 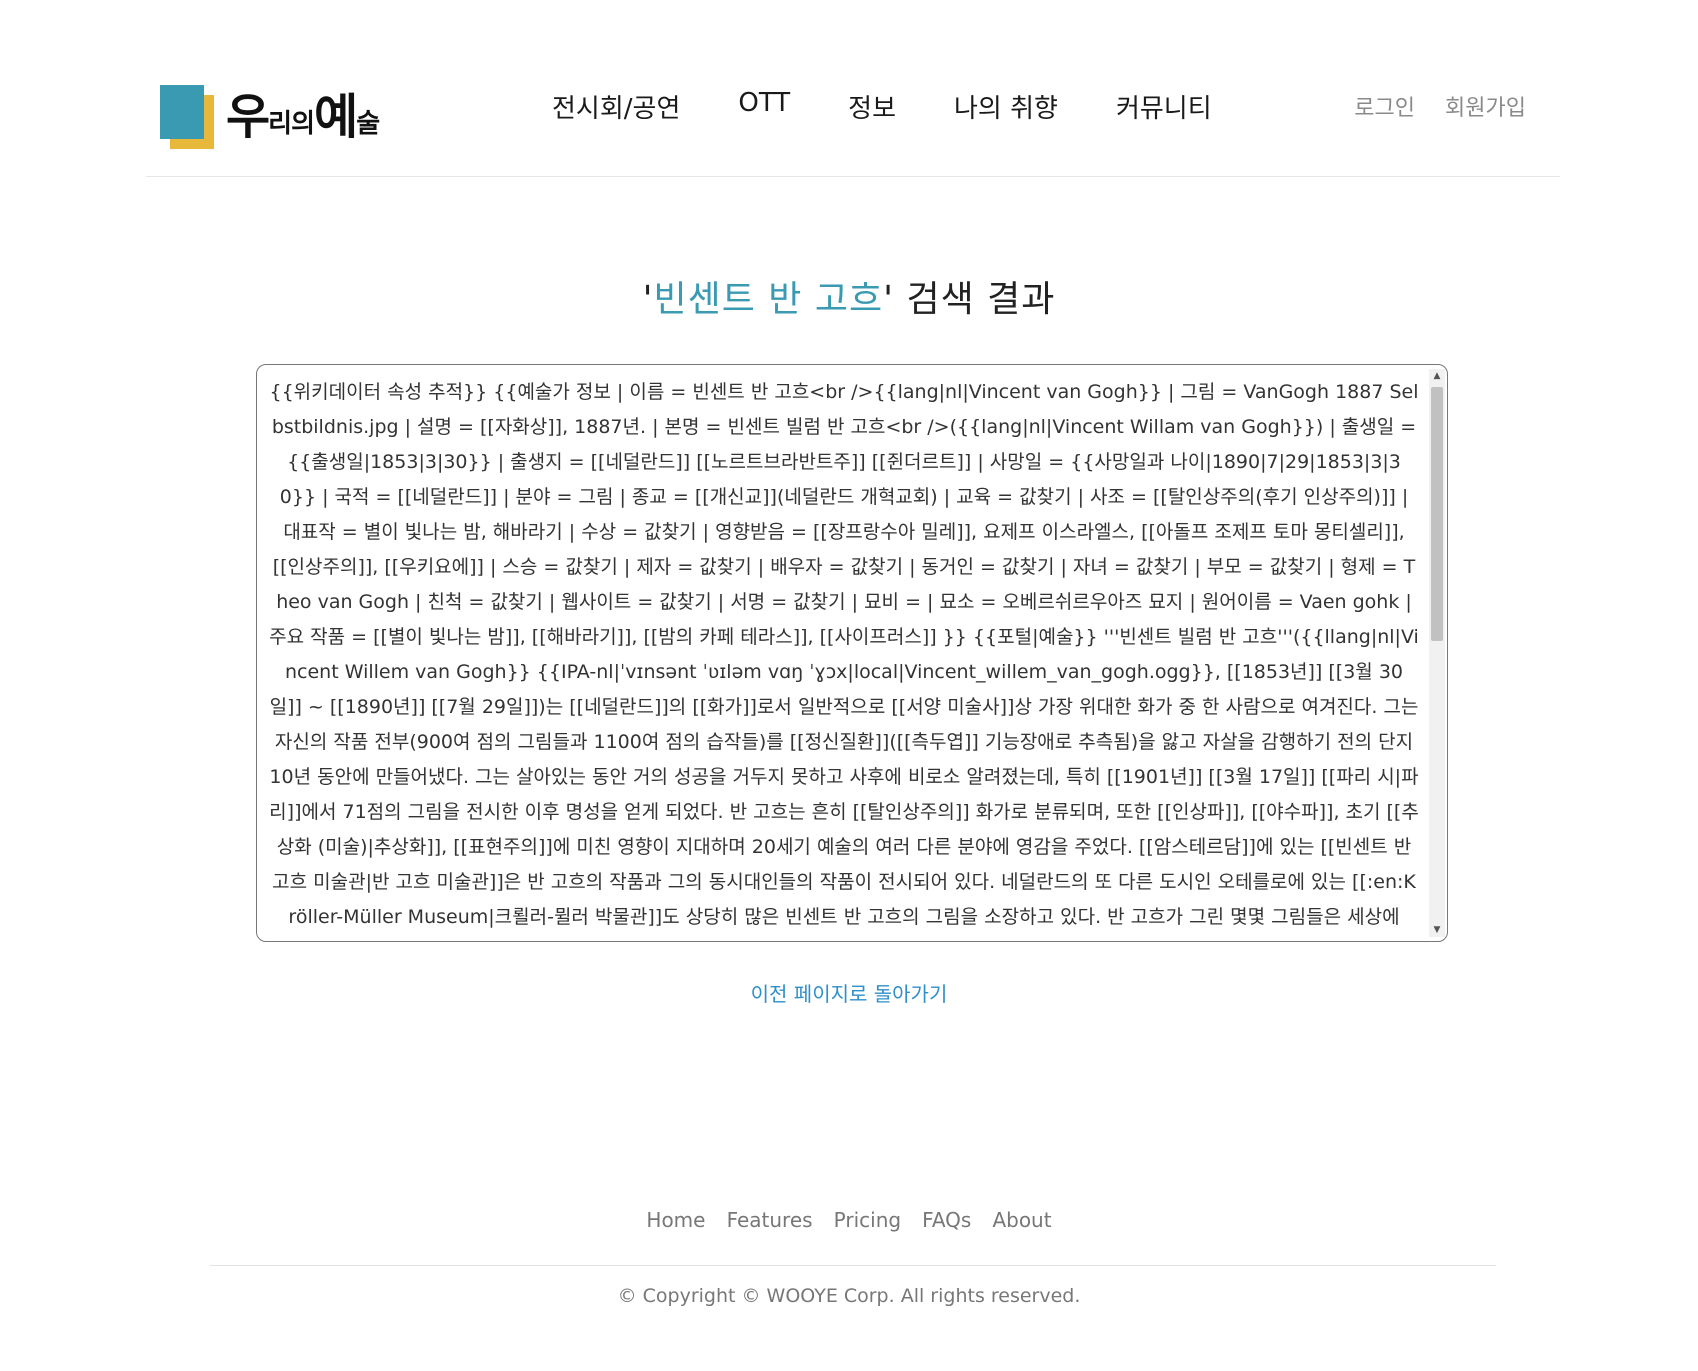 What do you see at coordinates (872, 106) in the screenshot?
I see `nav-info: 정보` at bounding box center [872, 106].